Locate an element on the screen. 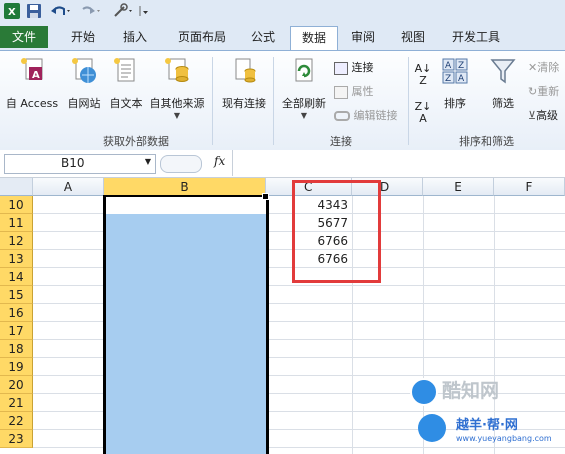 The height and width of the screenshot is (454, 565). reapply-button: ↻重新 is located at coordinates (543, 91).